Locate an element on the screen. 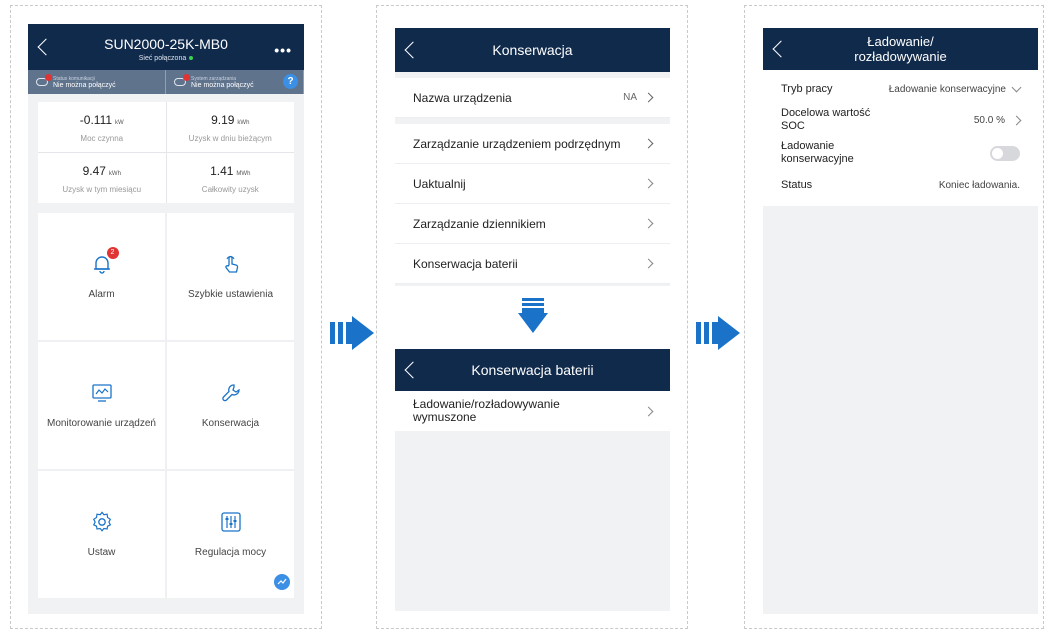 The image size is (1052, 632). maintenance-menu: Nazwa urządzenia NA is located at coordinates (532, 98).